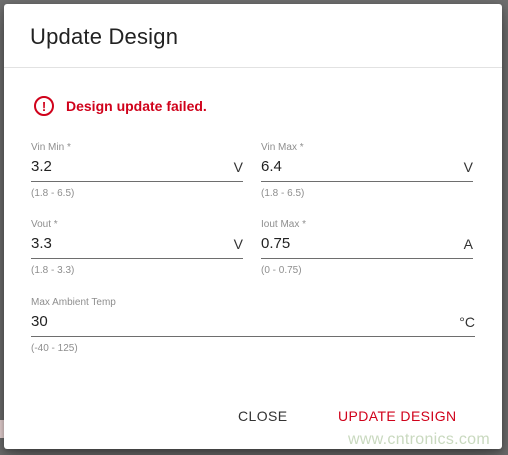  Describe the element at coordinates (51, 147) in the screenshot. I see `vin-min-label: Vin Min *` at that location.